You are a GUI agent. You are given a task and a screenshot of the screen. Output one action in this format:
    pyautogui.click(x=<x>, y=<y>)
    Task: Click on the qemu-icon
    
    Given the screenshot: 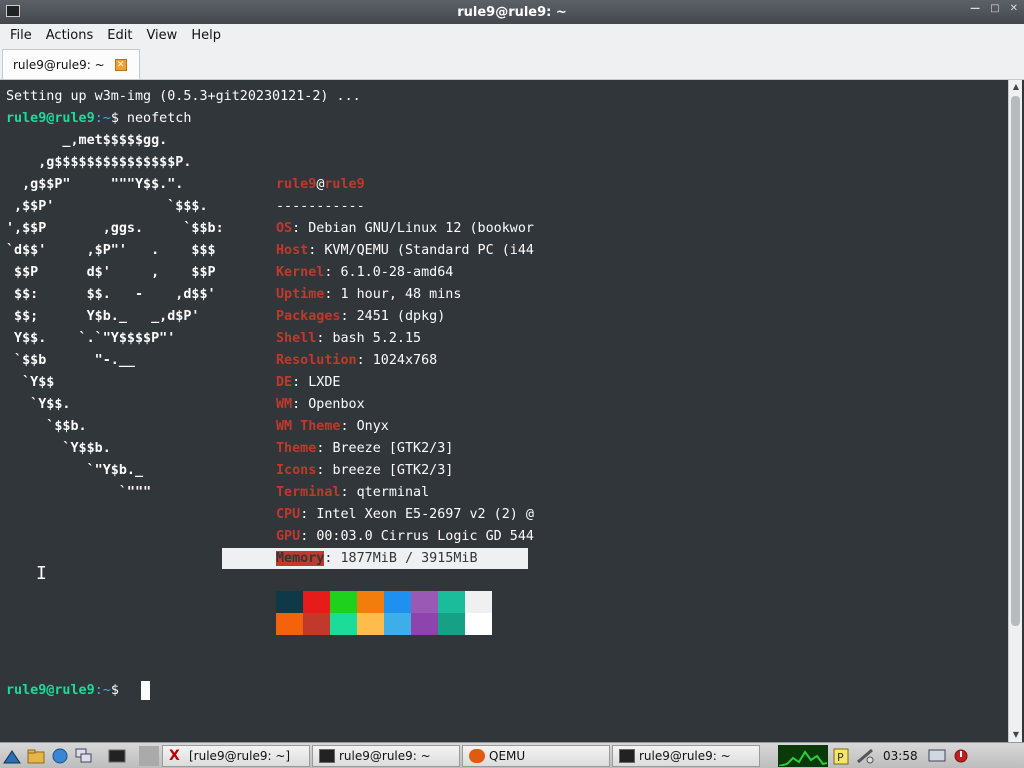 What is the action you would take?
    pyautogui.click(x=477, y=755)
    